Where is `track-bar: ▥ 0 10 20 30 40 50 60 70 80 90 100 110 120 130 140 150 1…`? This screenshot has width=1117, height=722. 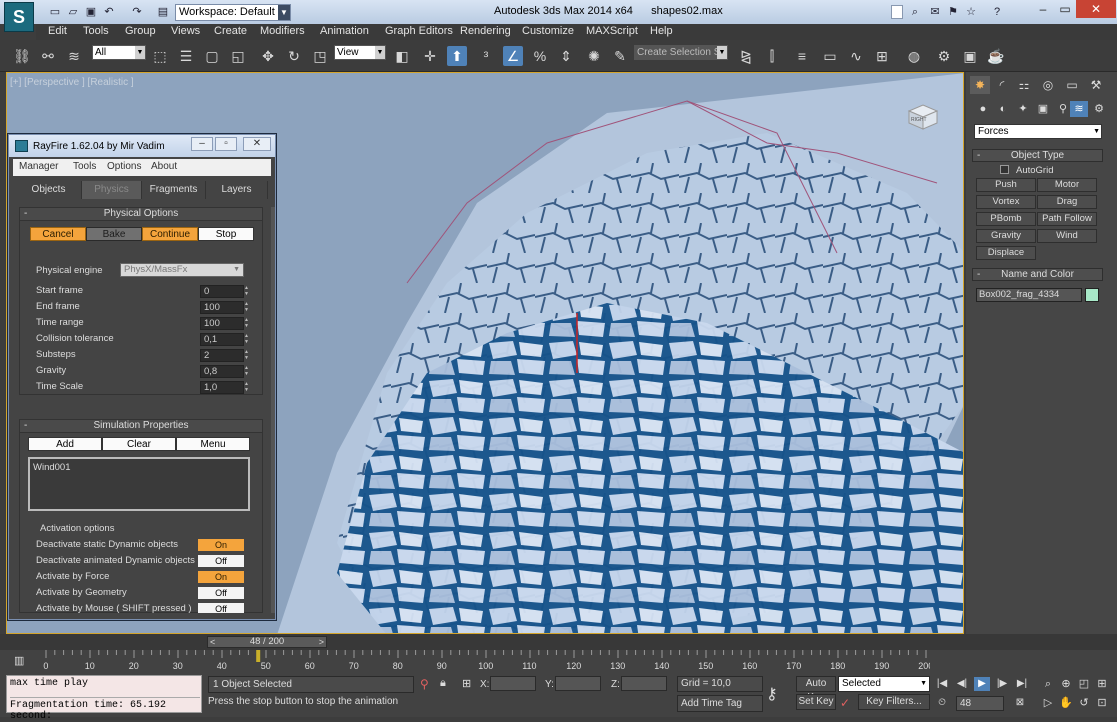 track-bar: ▥ 0 10 20 30 40 50 60 70 80 90 100 110 120 130 140 150 1… is located at coordinates (558, 662).